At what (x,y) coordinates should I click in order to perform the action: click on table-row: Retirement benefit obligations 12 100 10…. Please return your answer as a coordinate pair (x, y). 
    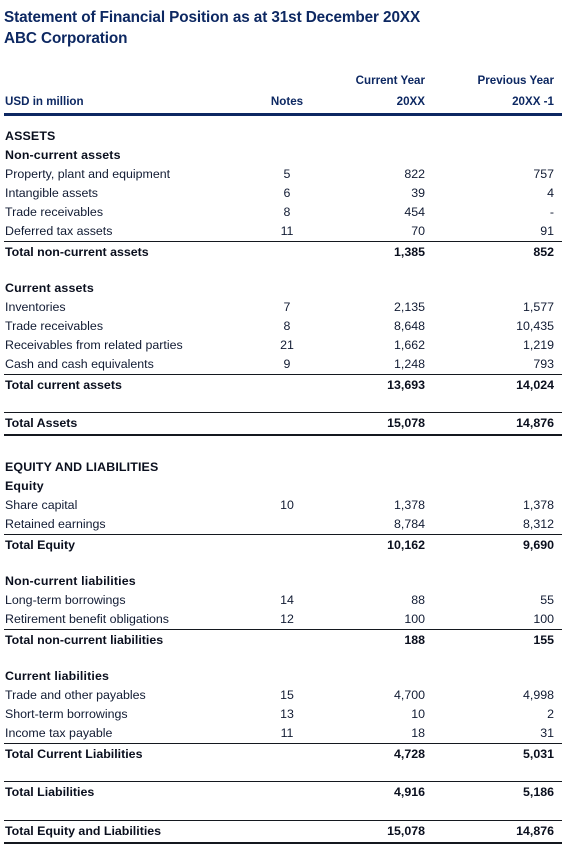
    Looking at the image, I should click on (283, 620).